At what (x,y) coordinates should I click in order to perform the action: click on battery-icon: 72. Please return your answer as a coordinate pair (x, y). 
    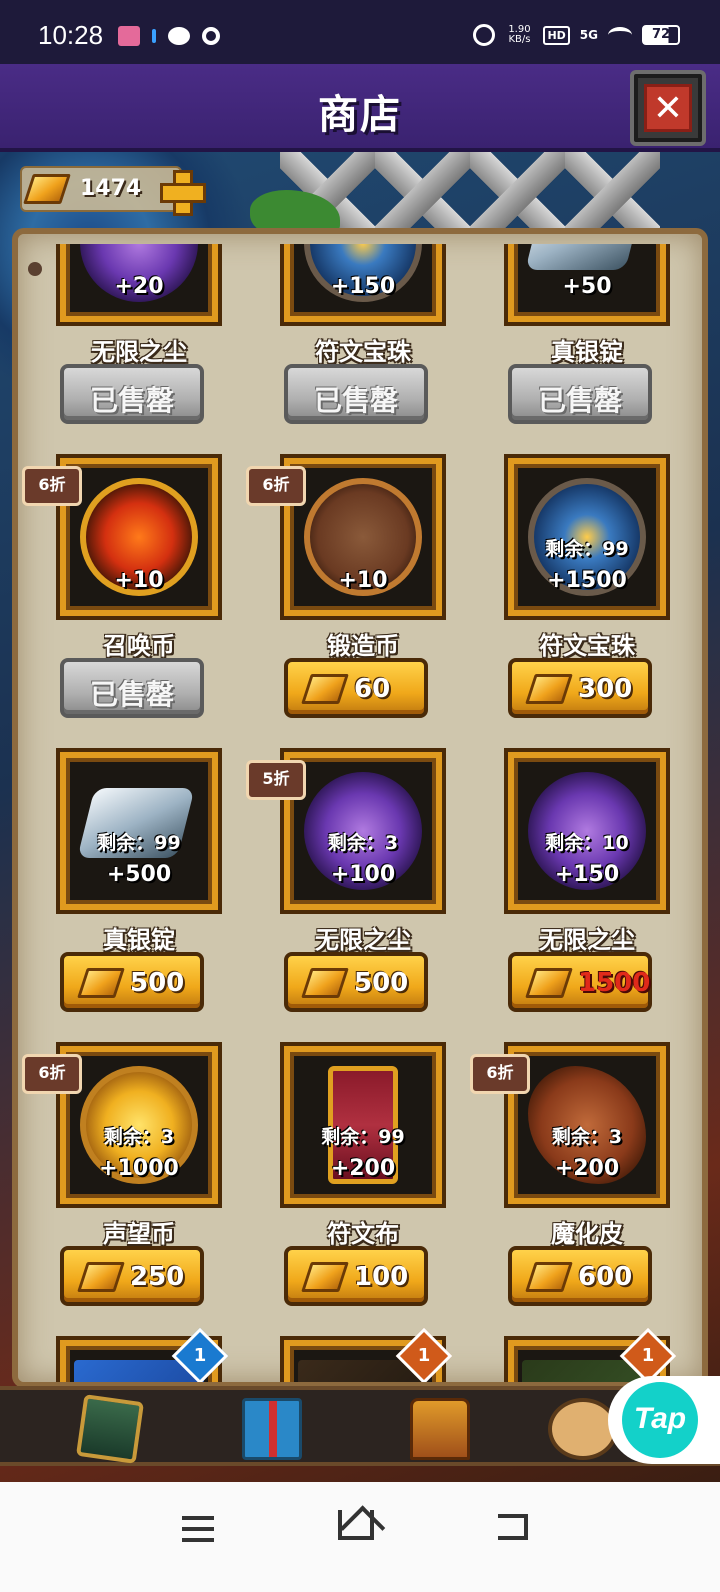
    Looking at the image, I should click on (661, 35).